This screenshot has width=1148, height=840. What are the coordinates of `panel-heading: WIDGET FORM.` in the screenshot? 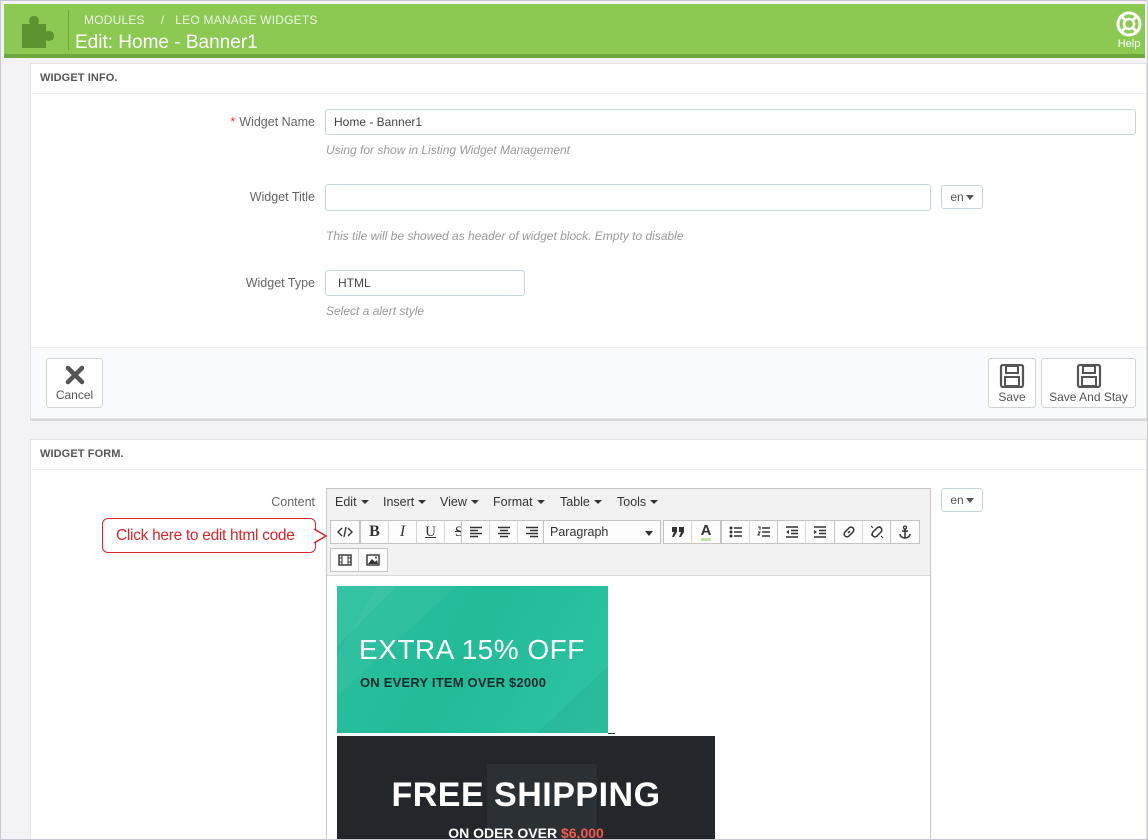 It's located at (588, 455).